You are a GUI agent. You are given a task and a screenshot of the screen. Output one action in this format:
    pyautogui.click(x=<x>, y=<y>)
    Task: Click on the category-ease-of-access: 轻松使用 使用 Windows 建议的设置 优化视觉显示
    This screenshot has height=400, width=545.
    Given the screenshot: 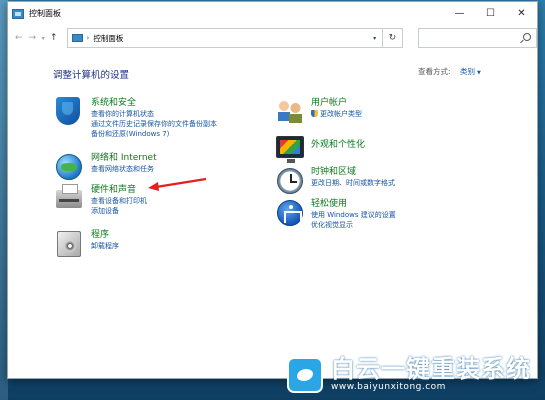 What is the action you would take?
    pyautogui.click(x=335, y=214)
    